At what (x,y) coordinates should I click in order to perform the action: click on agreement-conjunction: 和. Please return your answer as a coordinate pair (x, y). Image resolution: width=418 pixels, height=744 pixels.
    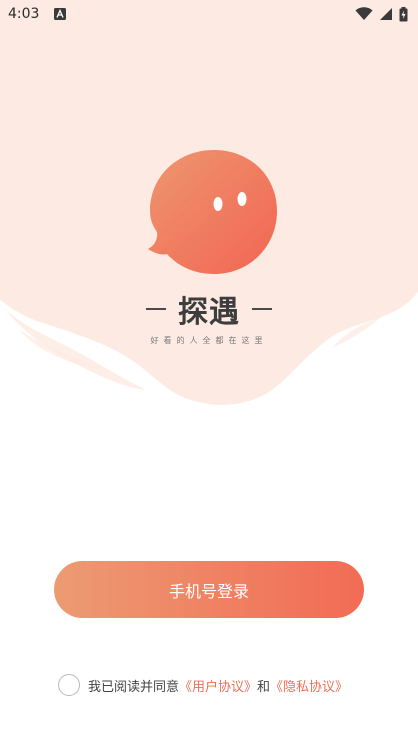
    Looking at the image, I should click on (264, 687).